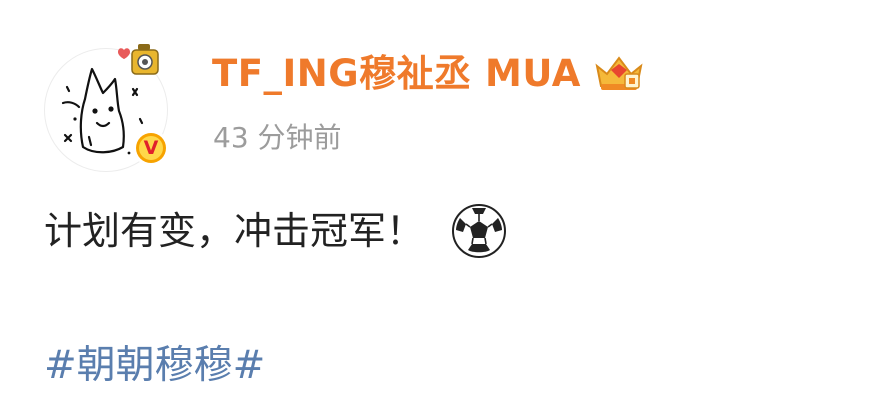 The image size is (871, 415). What do you see at coordinates (138, 59) in the screenshot?
I see `camera-sticker-icon` at bounding box center [138, 59].